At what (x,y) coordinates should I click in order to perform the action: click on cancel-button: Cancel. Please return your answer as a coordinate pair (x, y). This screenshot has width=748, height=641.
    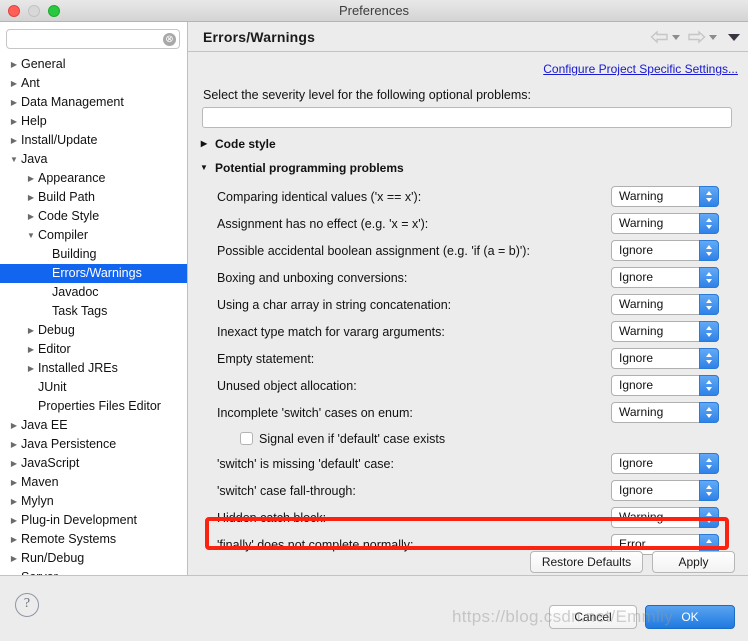
    Looking at the image, I should click on (593, 617).